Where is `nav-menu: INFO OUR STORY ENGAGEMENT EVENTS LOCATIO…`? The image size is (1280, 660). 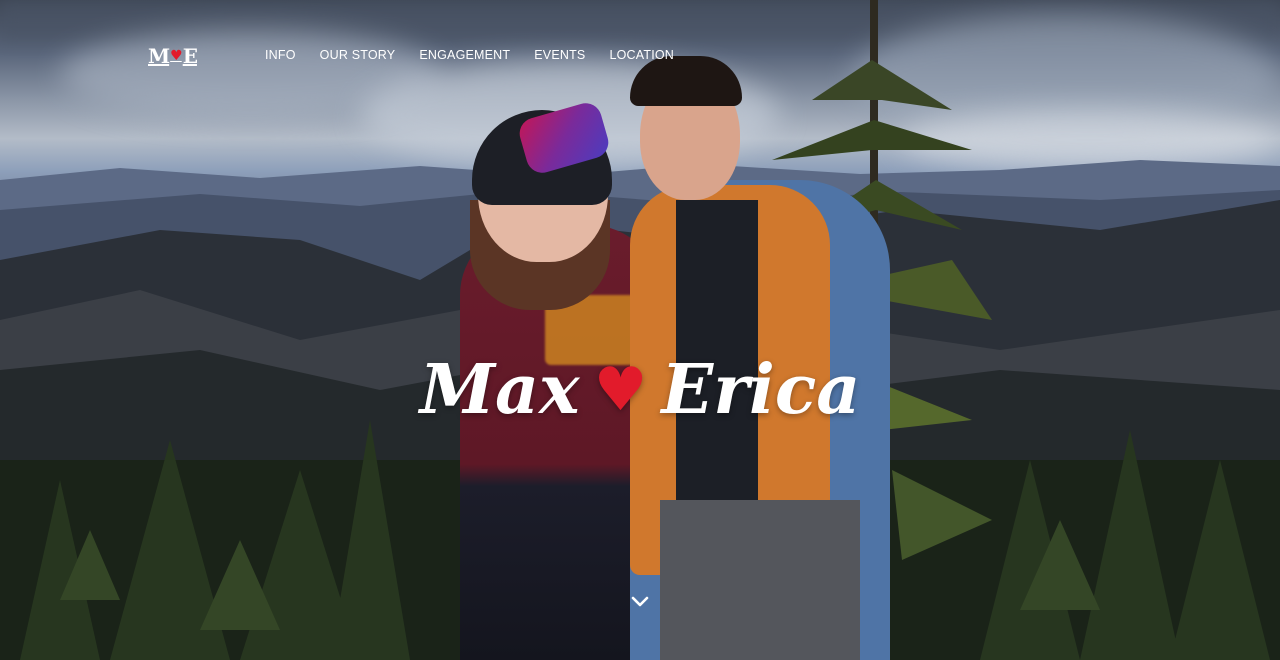 nav-menu: INFO OUR STORY ENGAGEMENT EVENTS LOCATIO… is located at coordinates (469, 55).